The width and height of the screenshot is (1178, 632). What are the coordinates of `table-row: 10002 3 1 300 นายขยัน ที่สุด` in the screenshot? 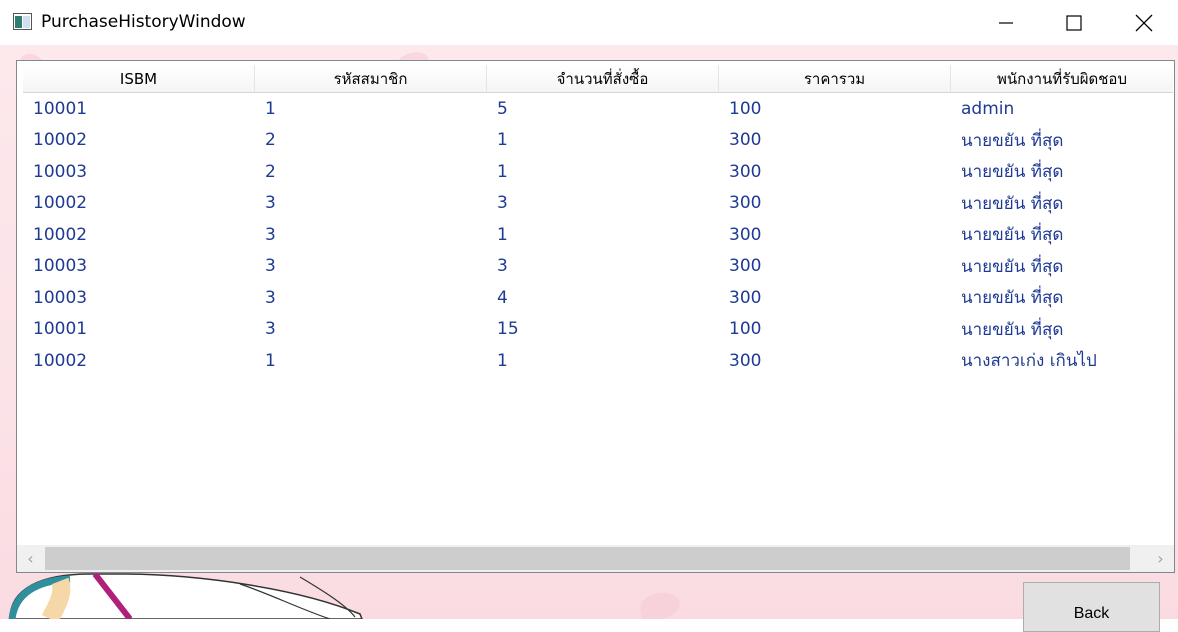 It's located at (598, 235).